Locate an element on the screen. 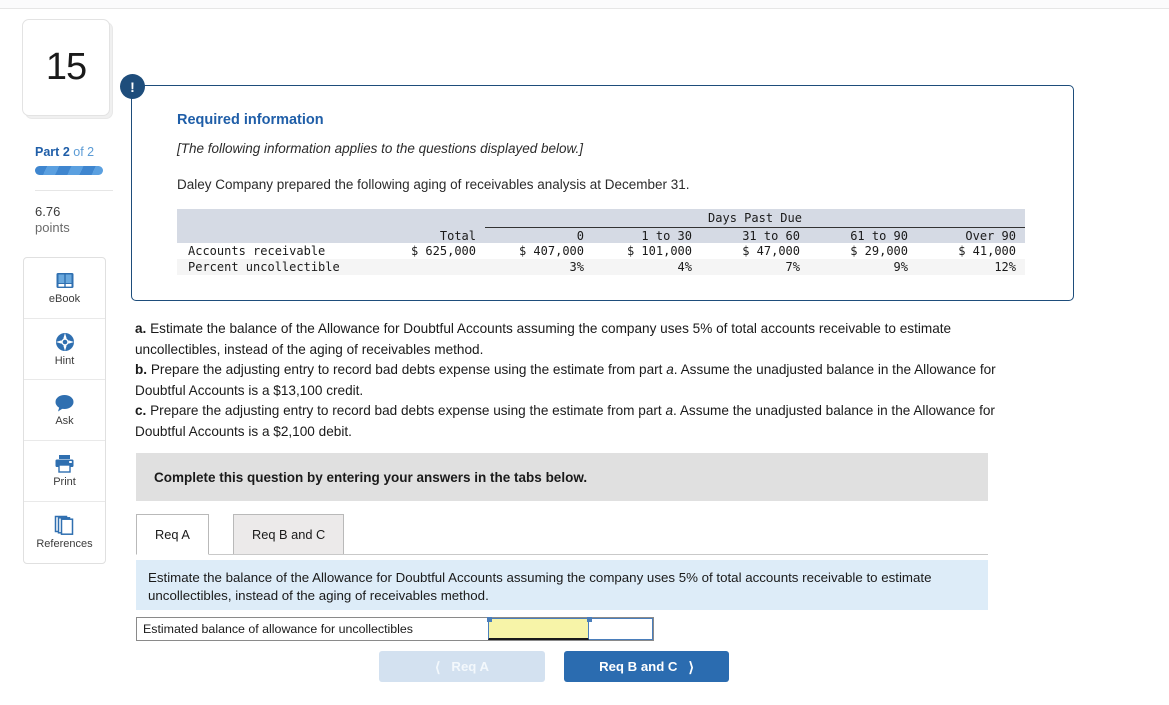 The width and height of the screenshot is (1169, 705). next-req-b-and-c-button: Req B and C ⟩ is located at coordinates (646, 666).